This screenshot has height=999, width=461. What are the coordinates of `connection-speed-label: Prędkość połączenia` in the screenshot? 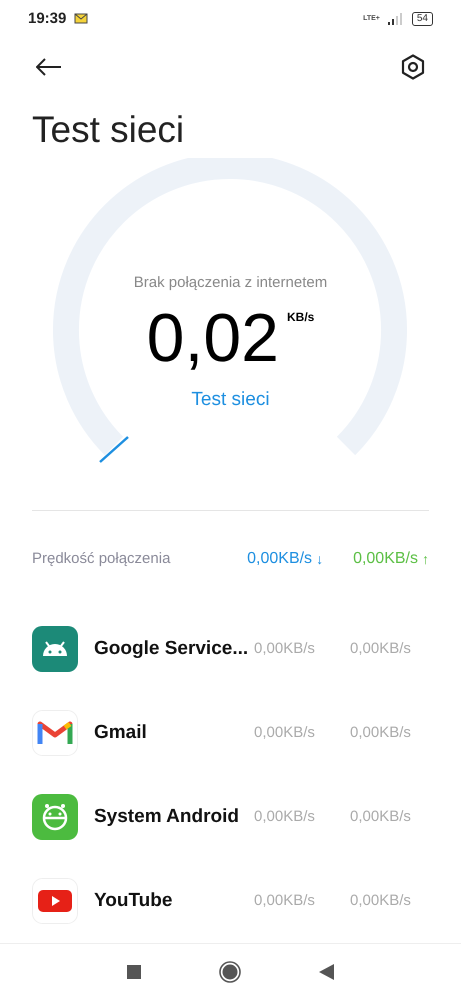 It's located at (102, 558).